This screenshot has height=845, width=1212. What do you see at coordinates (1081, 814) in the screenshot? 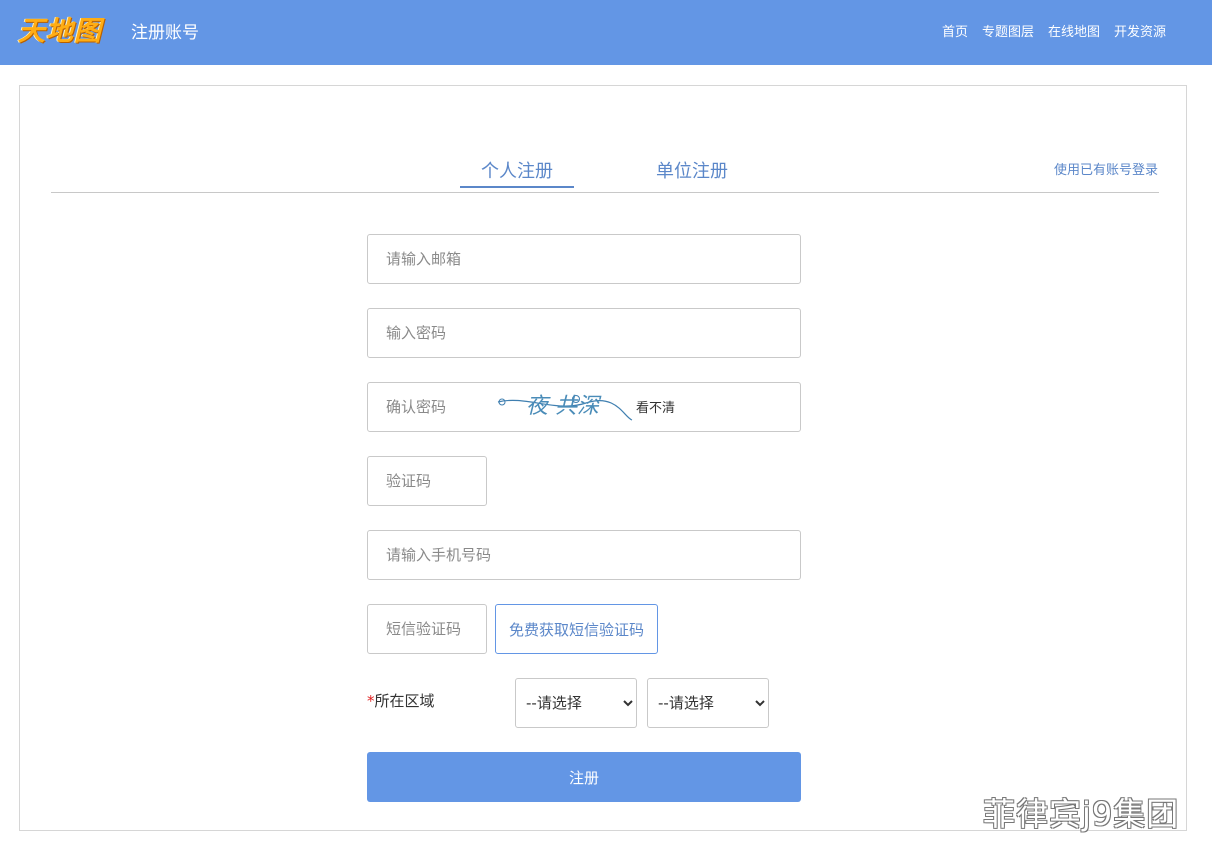
I see `watermark-text: 菲律宾j9集团` at bounding box center [1081, 814].